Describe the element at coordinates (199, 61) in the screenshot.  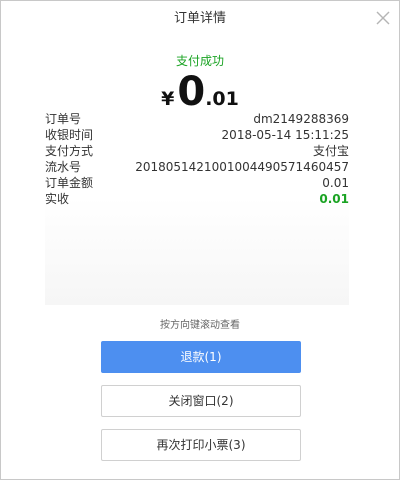
I see `payment-status: 支付成功` at that location.